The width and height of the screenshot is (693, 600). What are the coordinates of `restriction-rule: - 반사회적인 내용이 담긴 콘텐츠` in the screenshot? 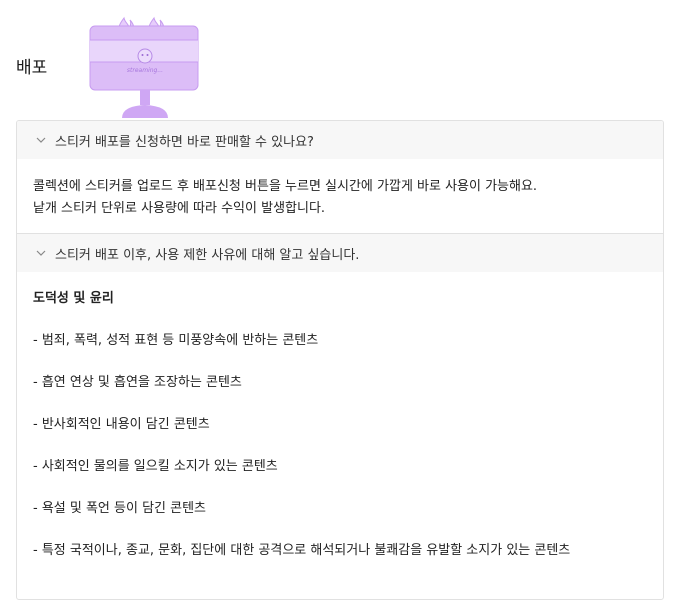 It's located at (121, 424).